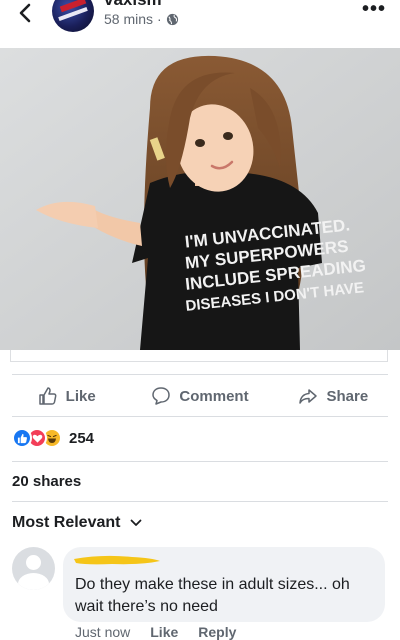 This screenshot has width=400, height=640. What do you see at coordinates (164, 632) in the screenshot?
I see `comment-like-link: Like` at bounding box center [164, 632].